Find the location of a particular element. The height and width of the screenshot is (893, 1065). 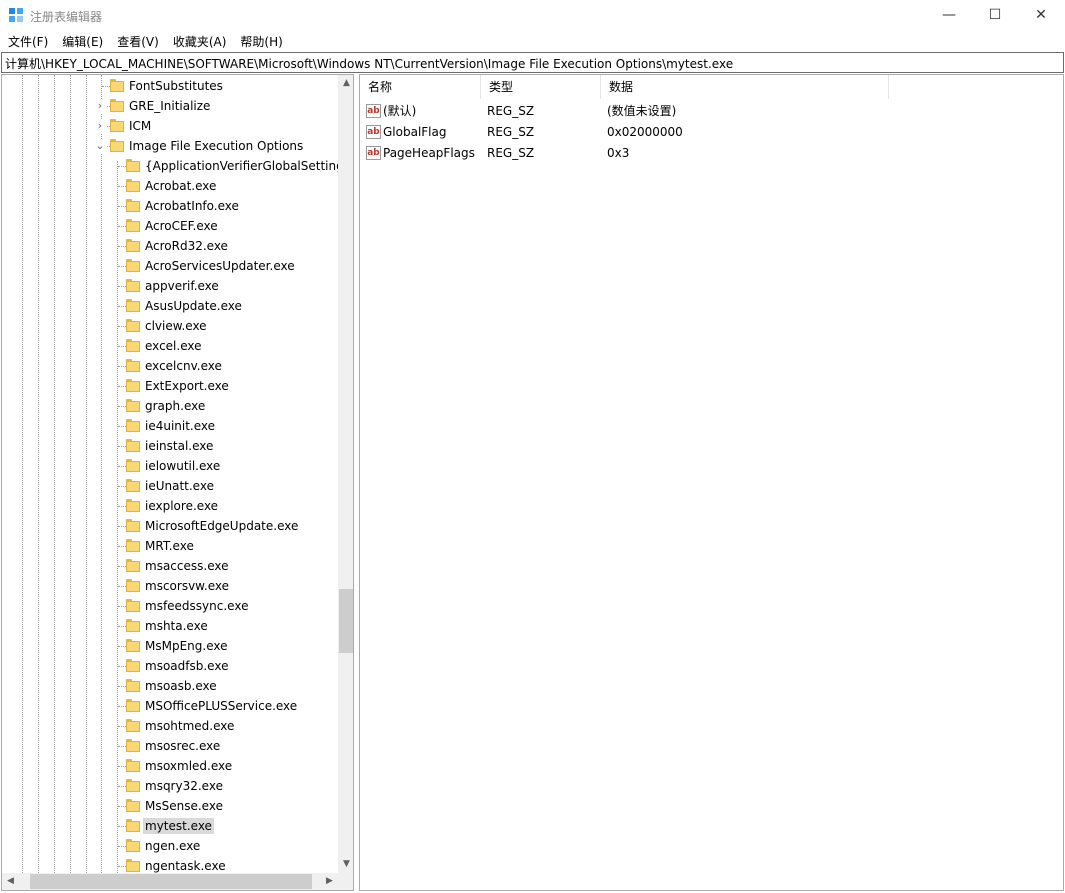

tree-node: mscorsvw.exe is located at coordinates (170, 586).